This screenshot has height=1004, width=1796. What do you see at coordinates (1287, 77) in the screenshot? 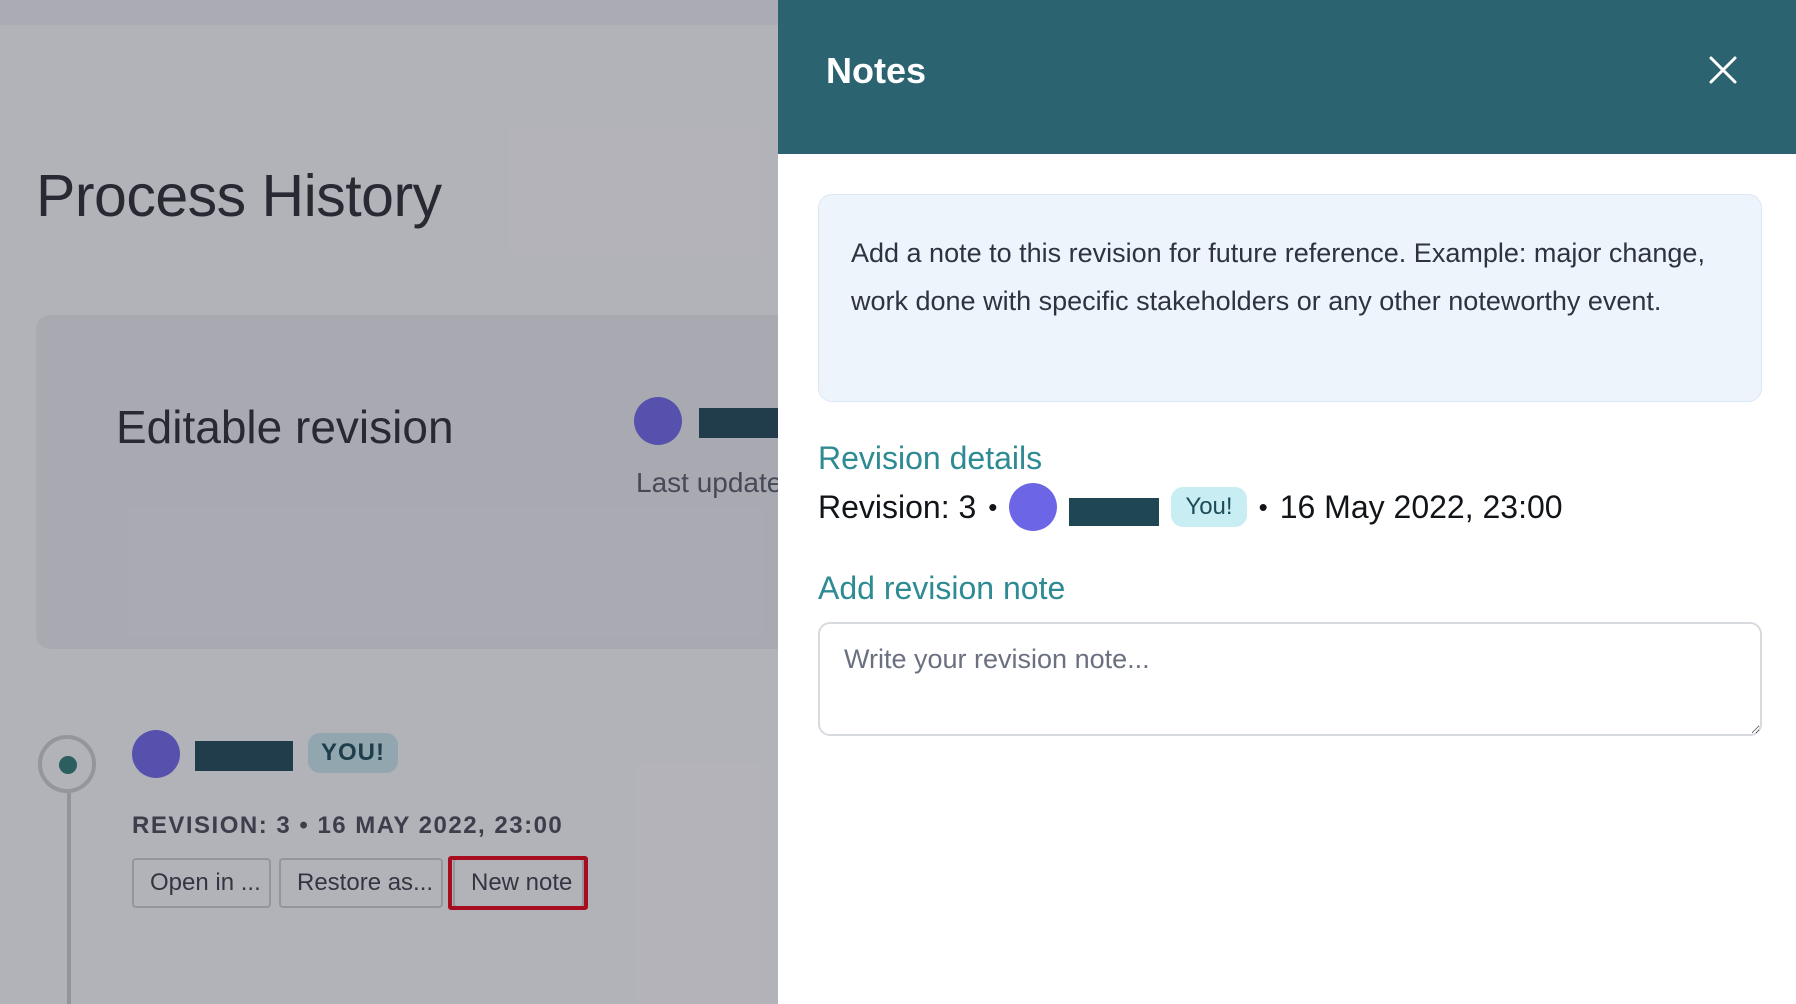
I see `panel-header: Notes` at bounding box center [1287, 77].